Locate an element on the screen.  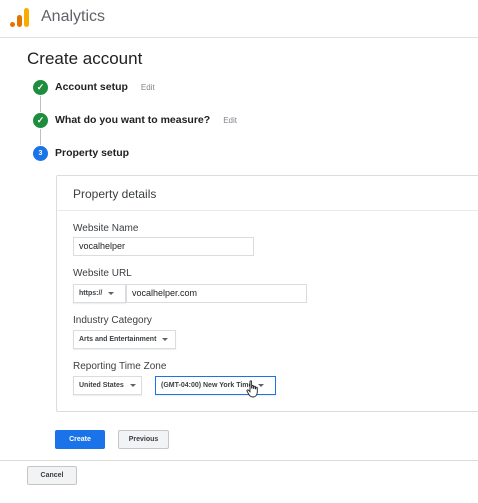
hand-cursor-icon is located at coordinates (252, 389).